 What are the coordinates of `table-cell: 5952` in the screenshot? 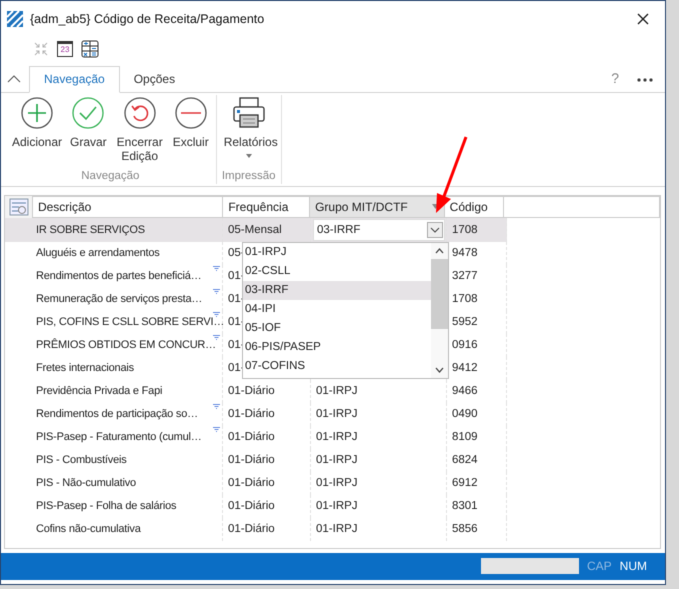 It's located at (465, 322).